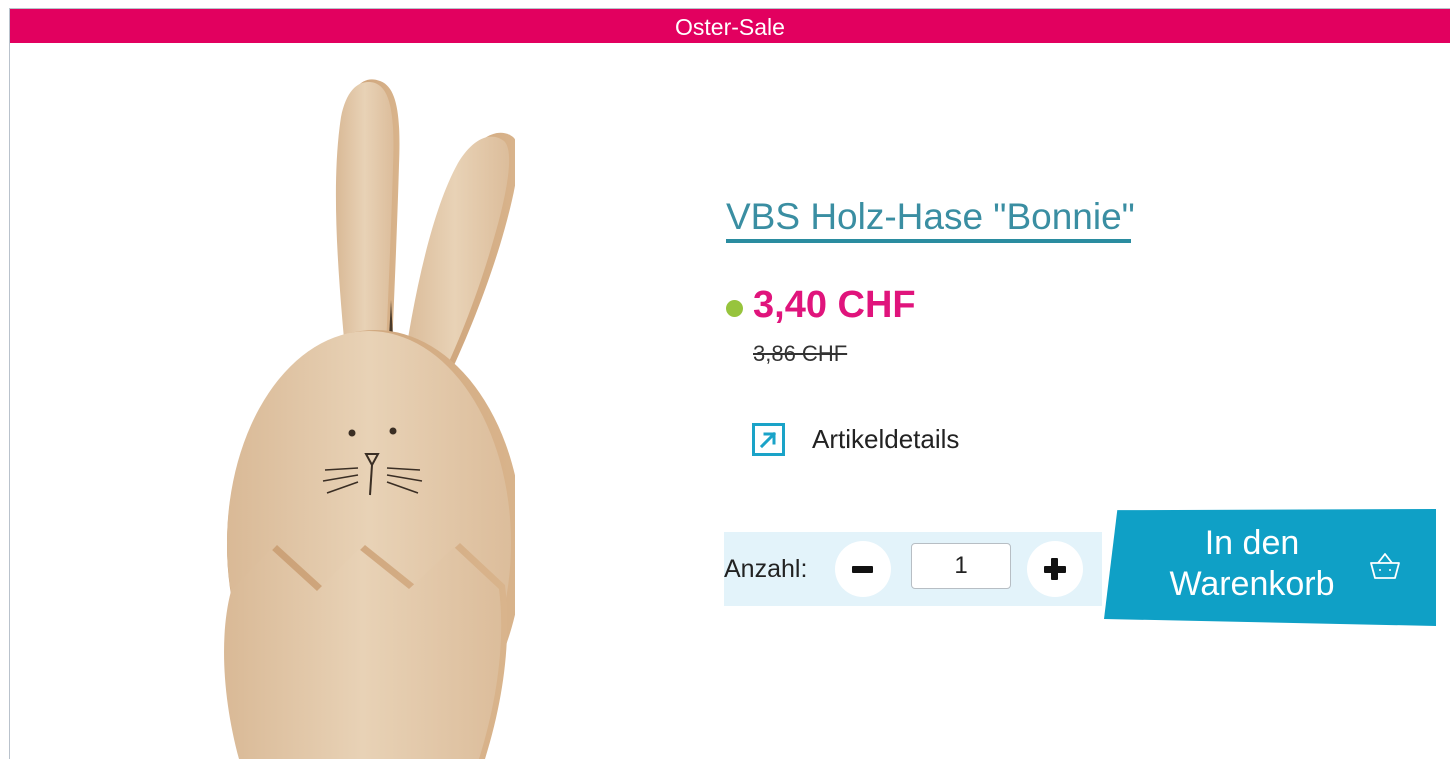 Image resolution: width=1450 pixels, height=759 pixels. I want to click on basket-icon, so click(1385, 566).